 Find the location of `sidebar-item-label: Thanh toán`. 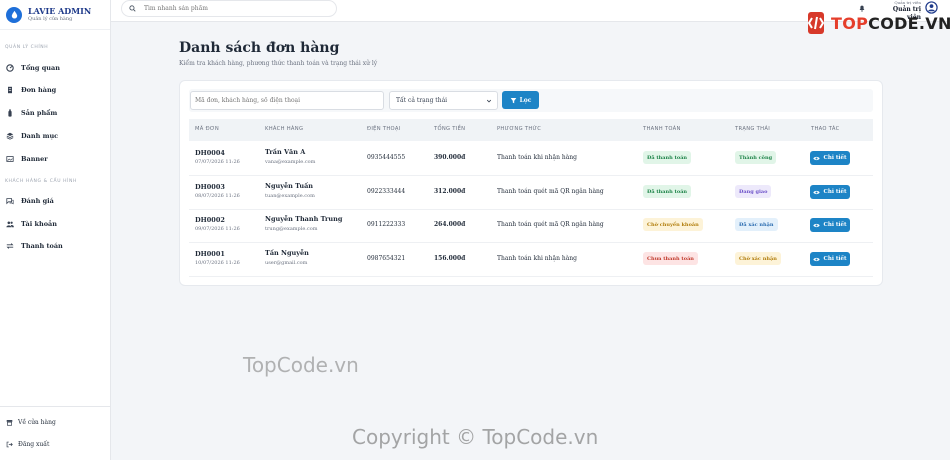

sidebar-item-label: Thanh toán is located at coordinates (42, 246).